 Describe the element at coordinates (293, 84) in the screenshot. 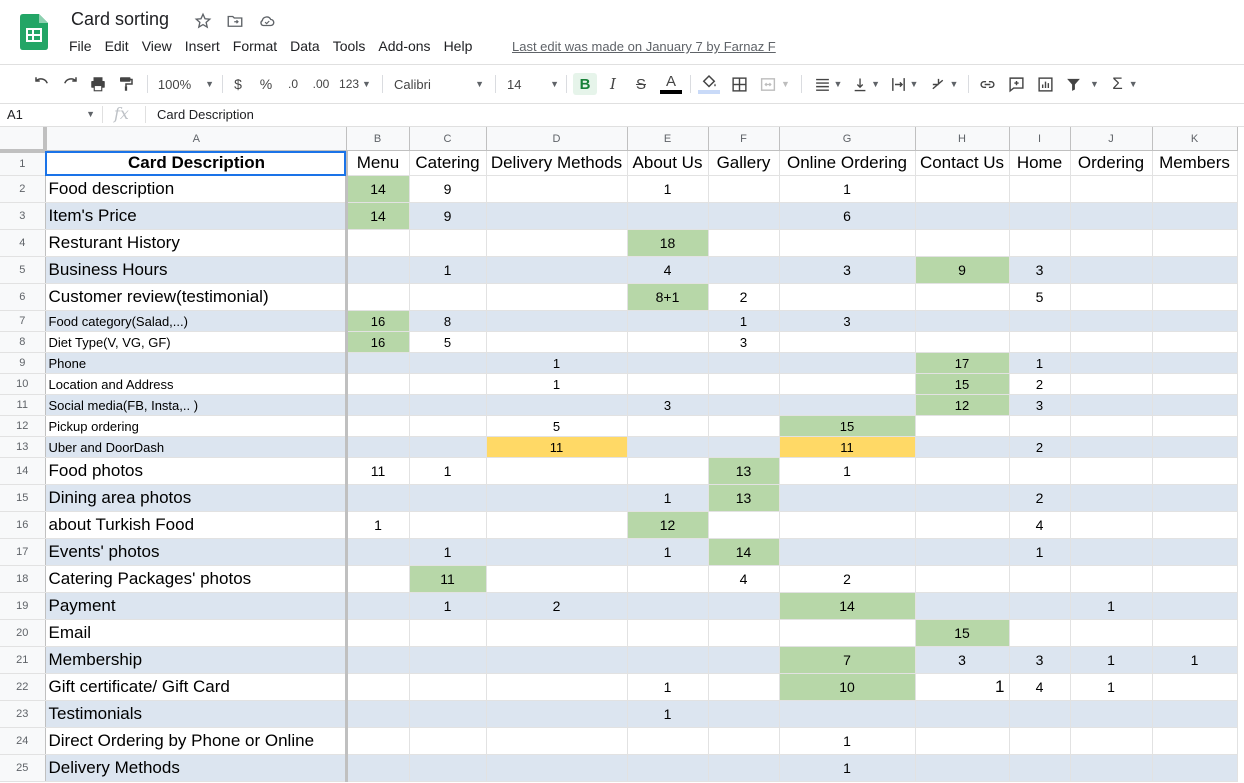

I see `decrease-decimal-button: .0` at that location.